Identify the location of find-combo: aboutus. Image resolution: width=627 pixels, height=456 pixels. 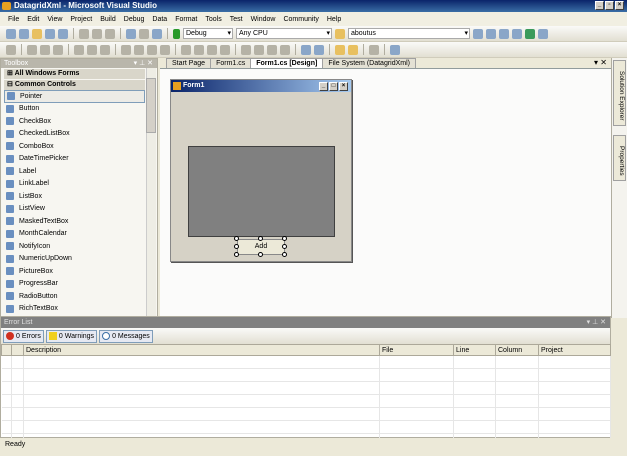
(409, 33).